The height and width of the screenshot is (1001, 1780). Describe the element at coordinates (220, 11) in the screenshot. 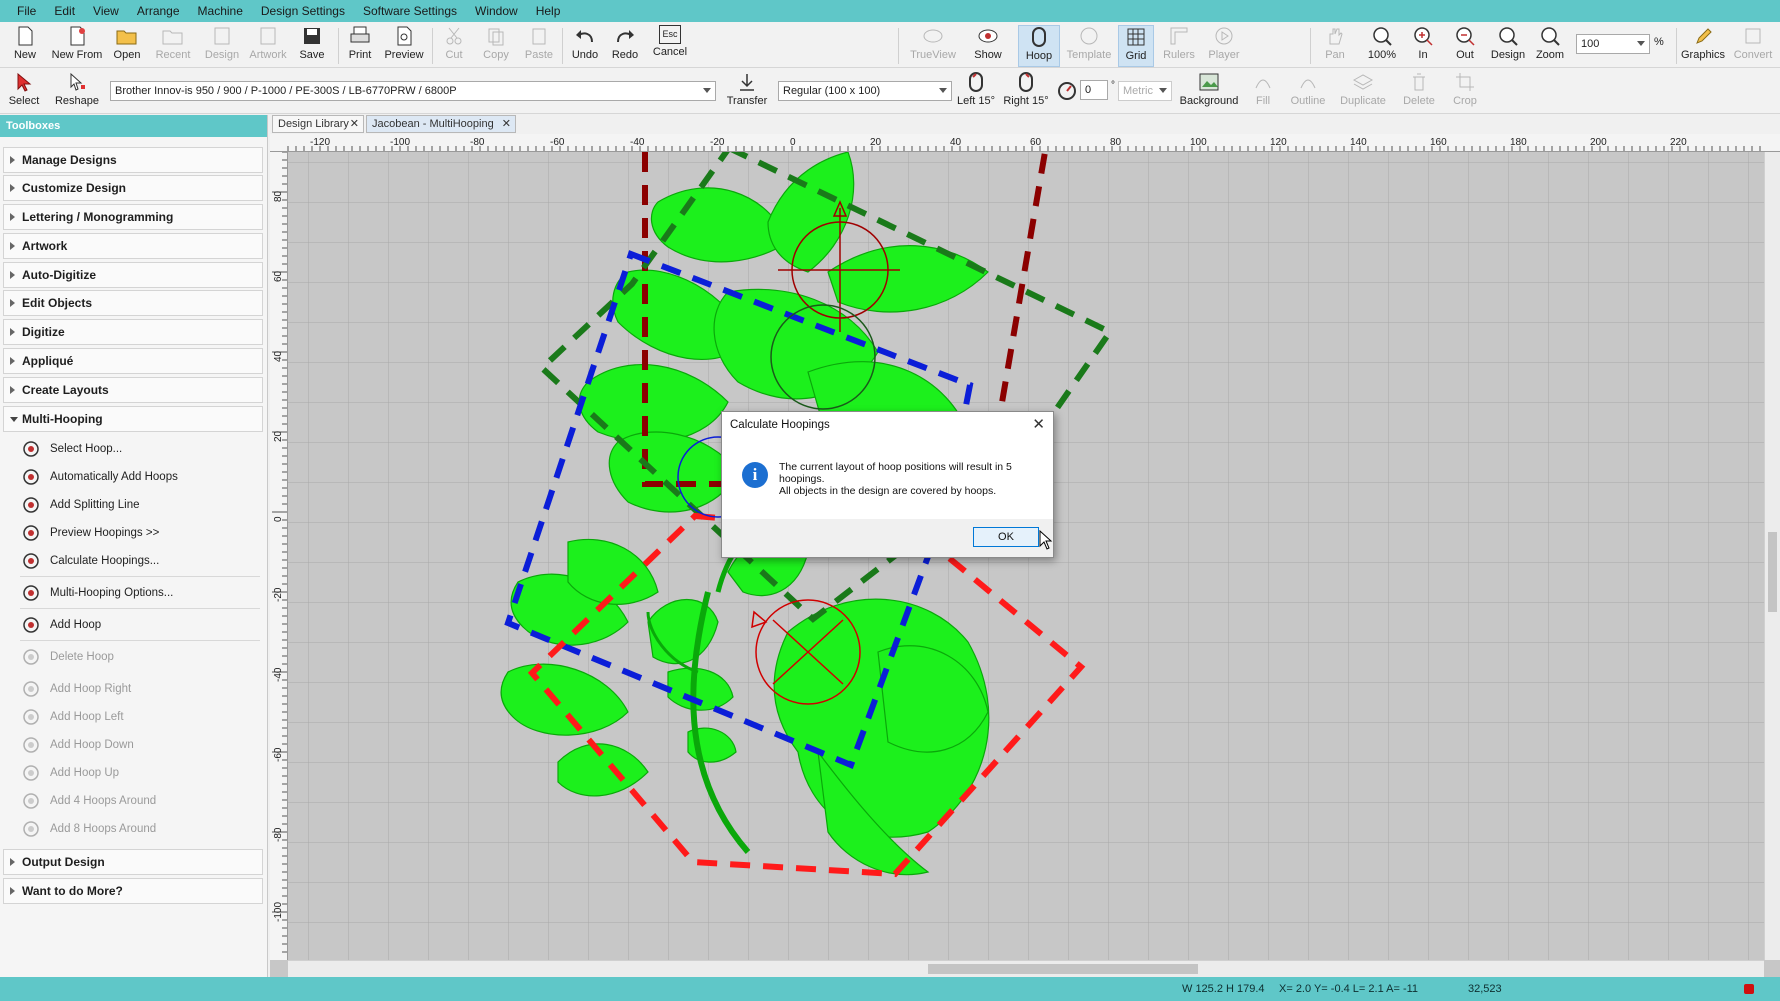

I see `menu-machine: Machine` at that location.